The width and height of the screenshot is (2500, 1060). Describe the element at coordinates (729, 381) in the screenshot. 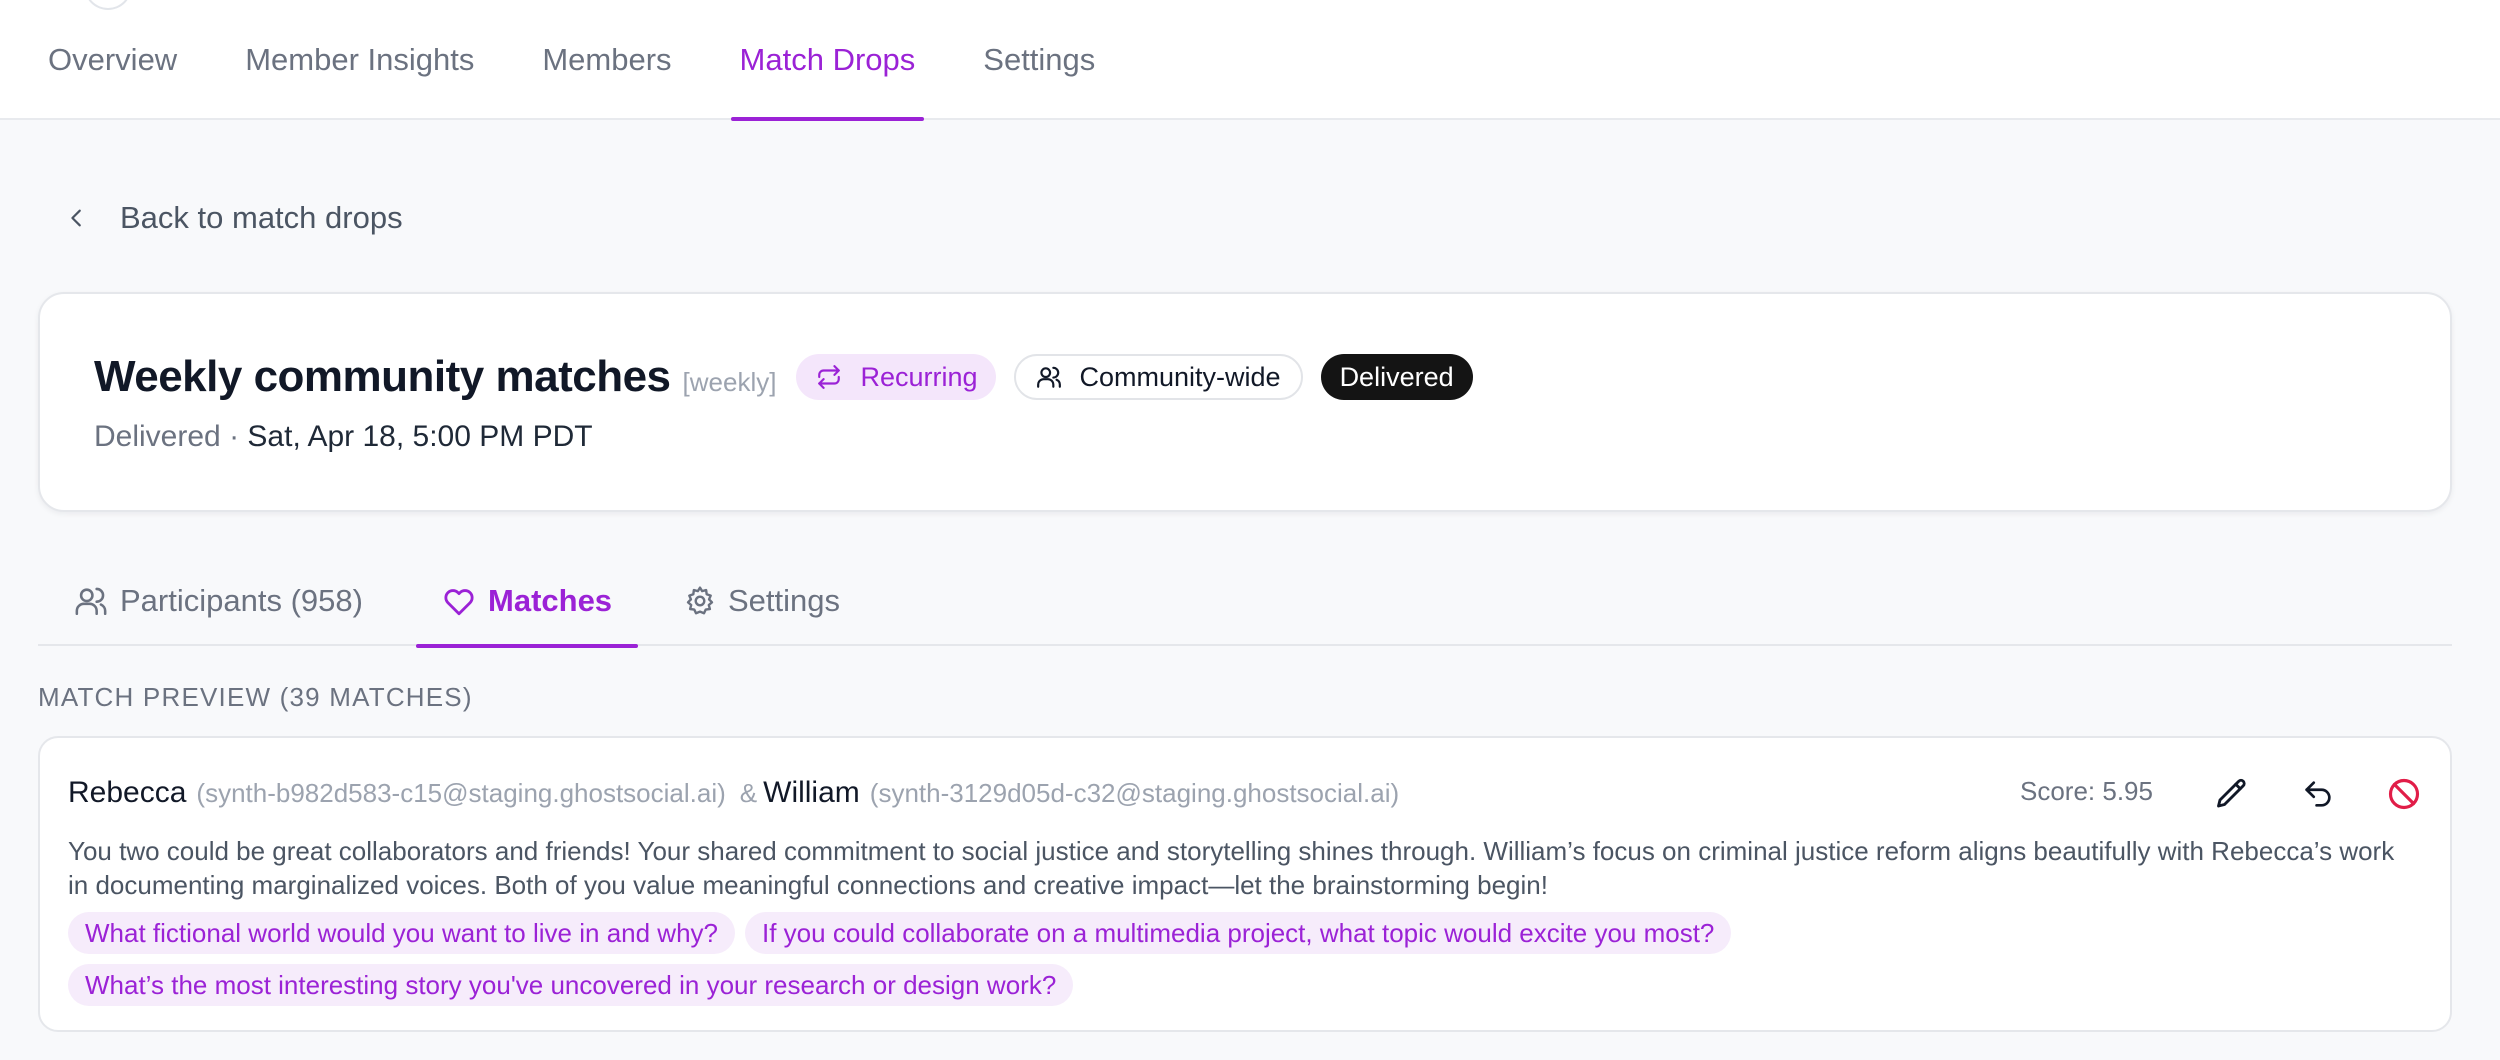

I see `frequency-label: [weekly]` at that location.